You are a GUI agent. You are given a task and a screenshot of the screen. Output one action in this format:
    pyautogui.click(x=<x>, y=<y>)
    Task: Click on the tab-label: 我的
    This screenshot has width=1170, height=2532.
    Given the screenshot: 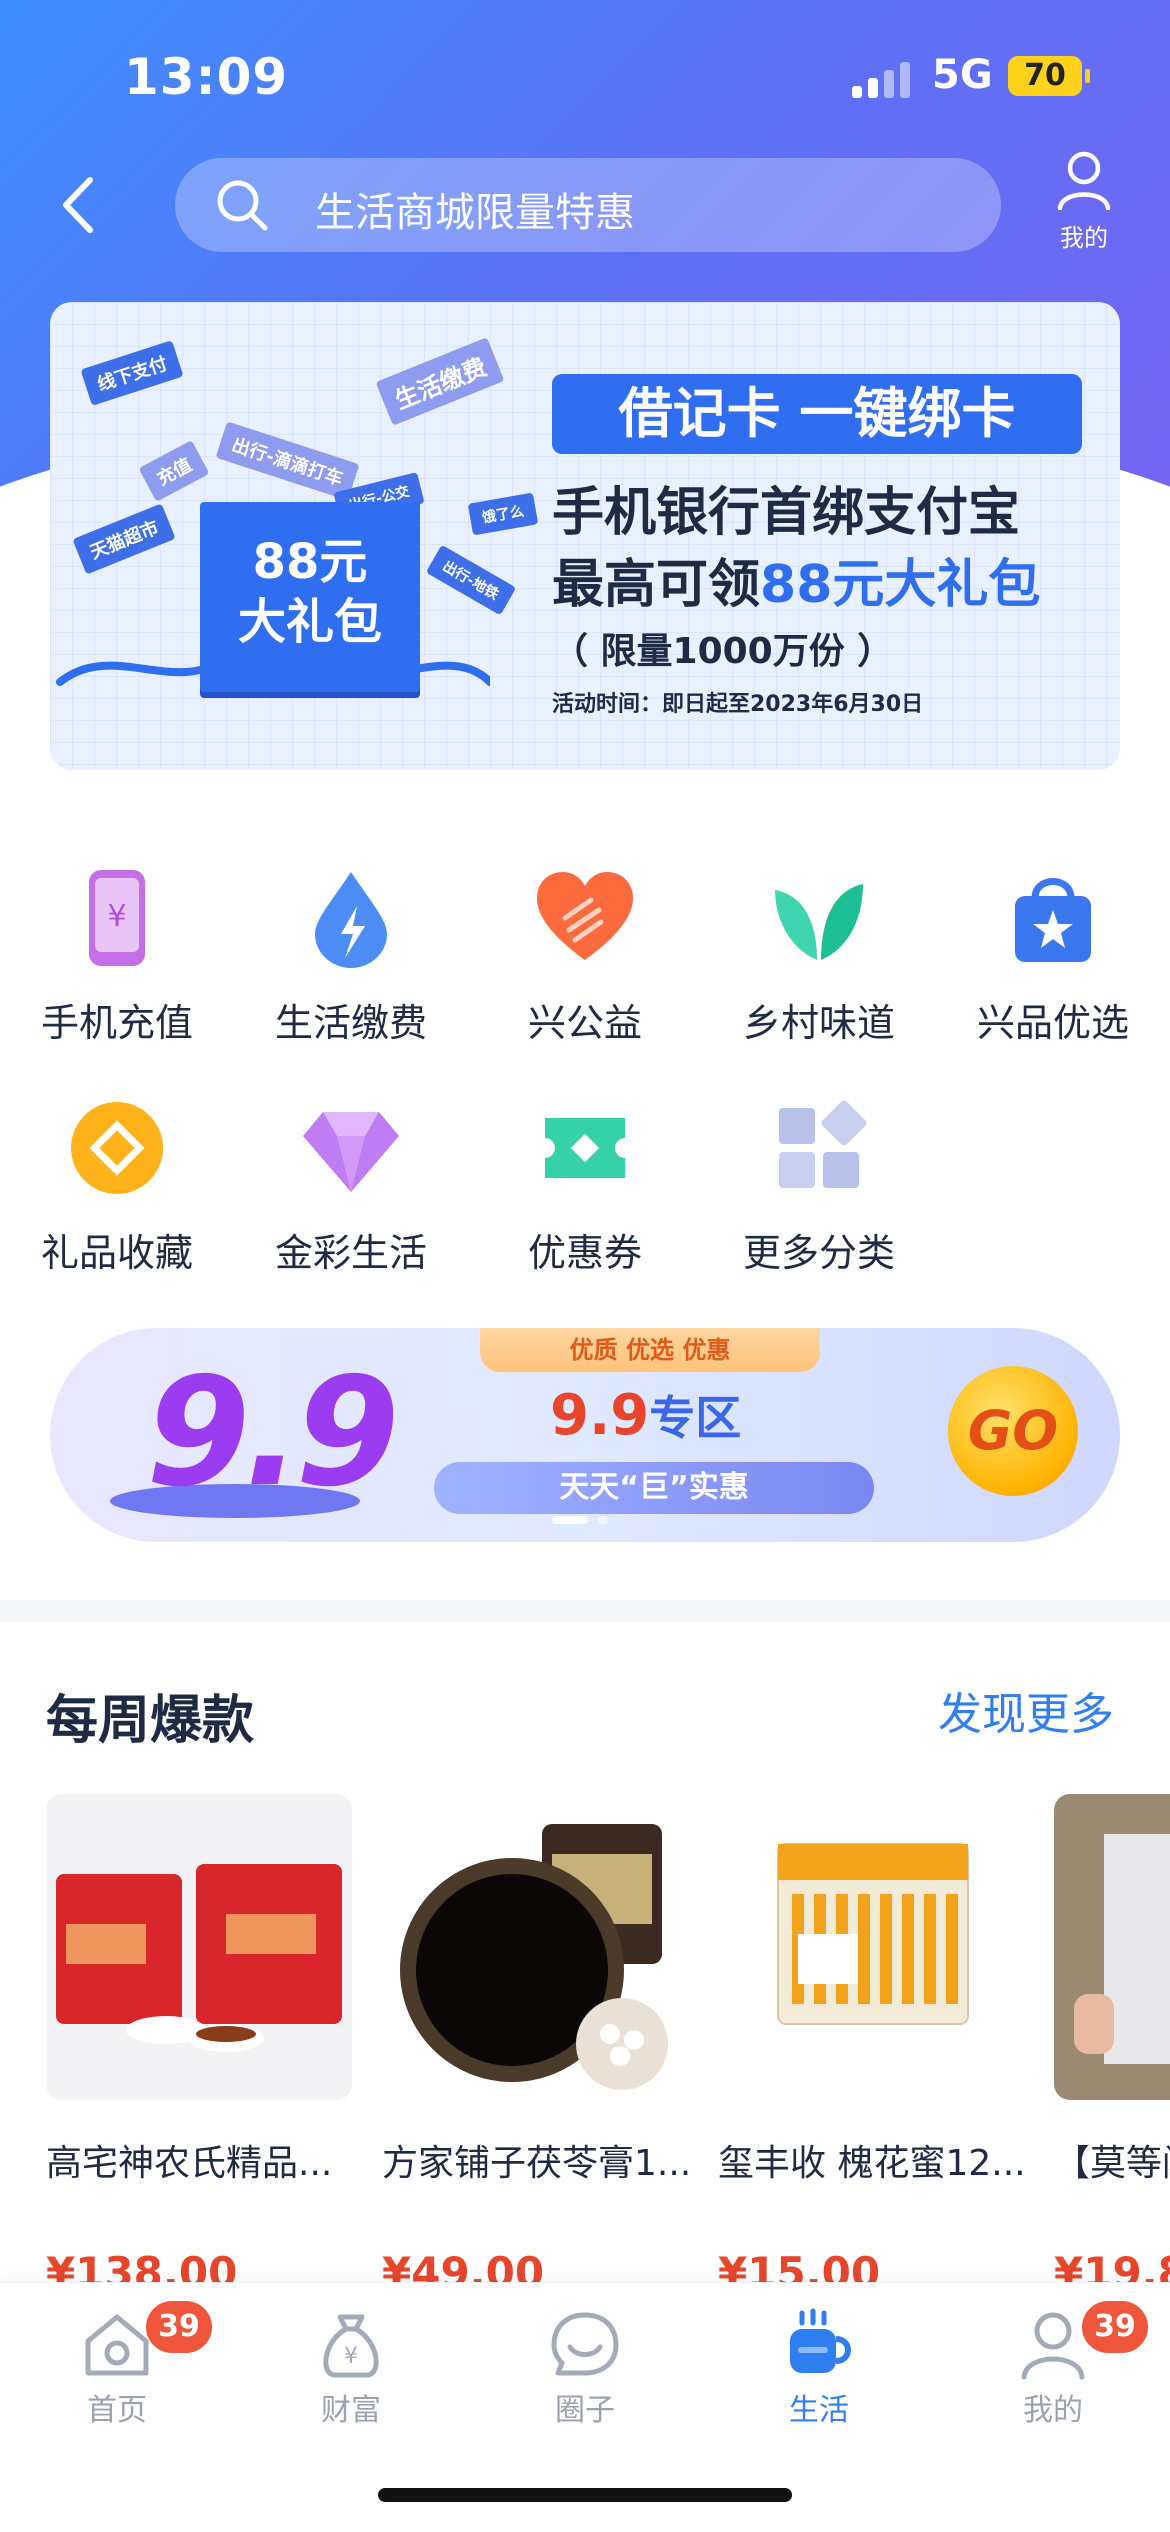 What is the action you would take?
    pyautogui.click(x=1053, y=2410)
    